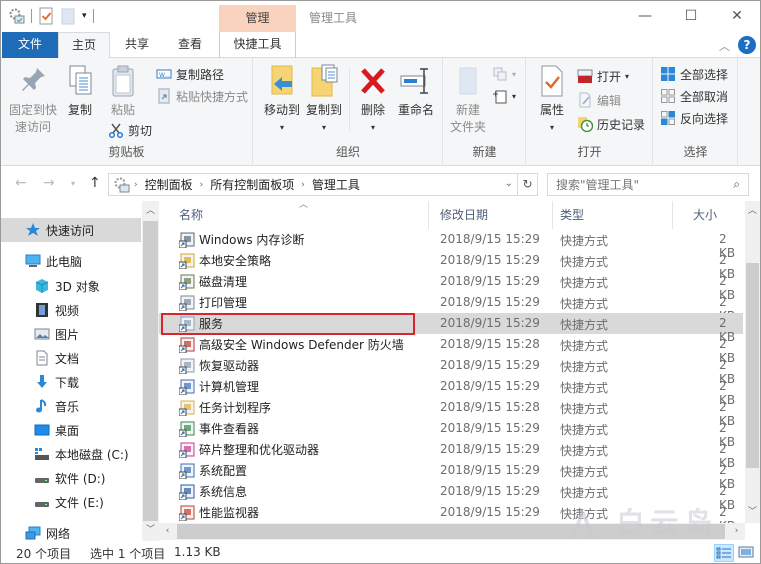 This screenshot has width=761, height=564. I want to click on move-to-button: 移动到 ▾, so click(282, 100).